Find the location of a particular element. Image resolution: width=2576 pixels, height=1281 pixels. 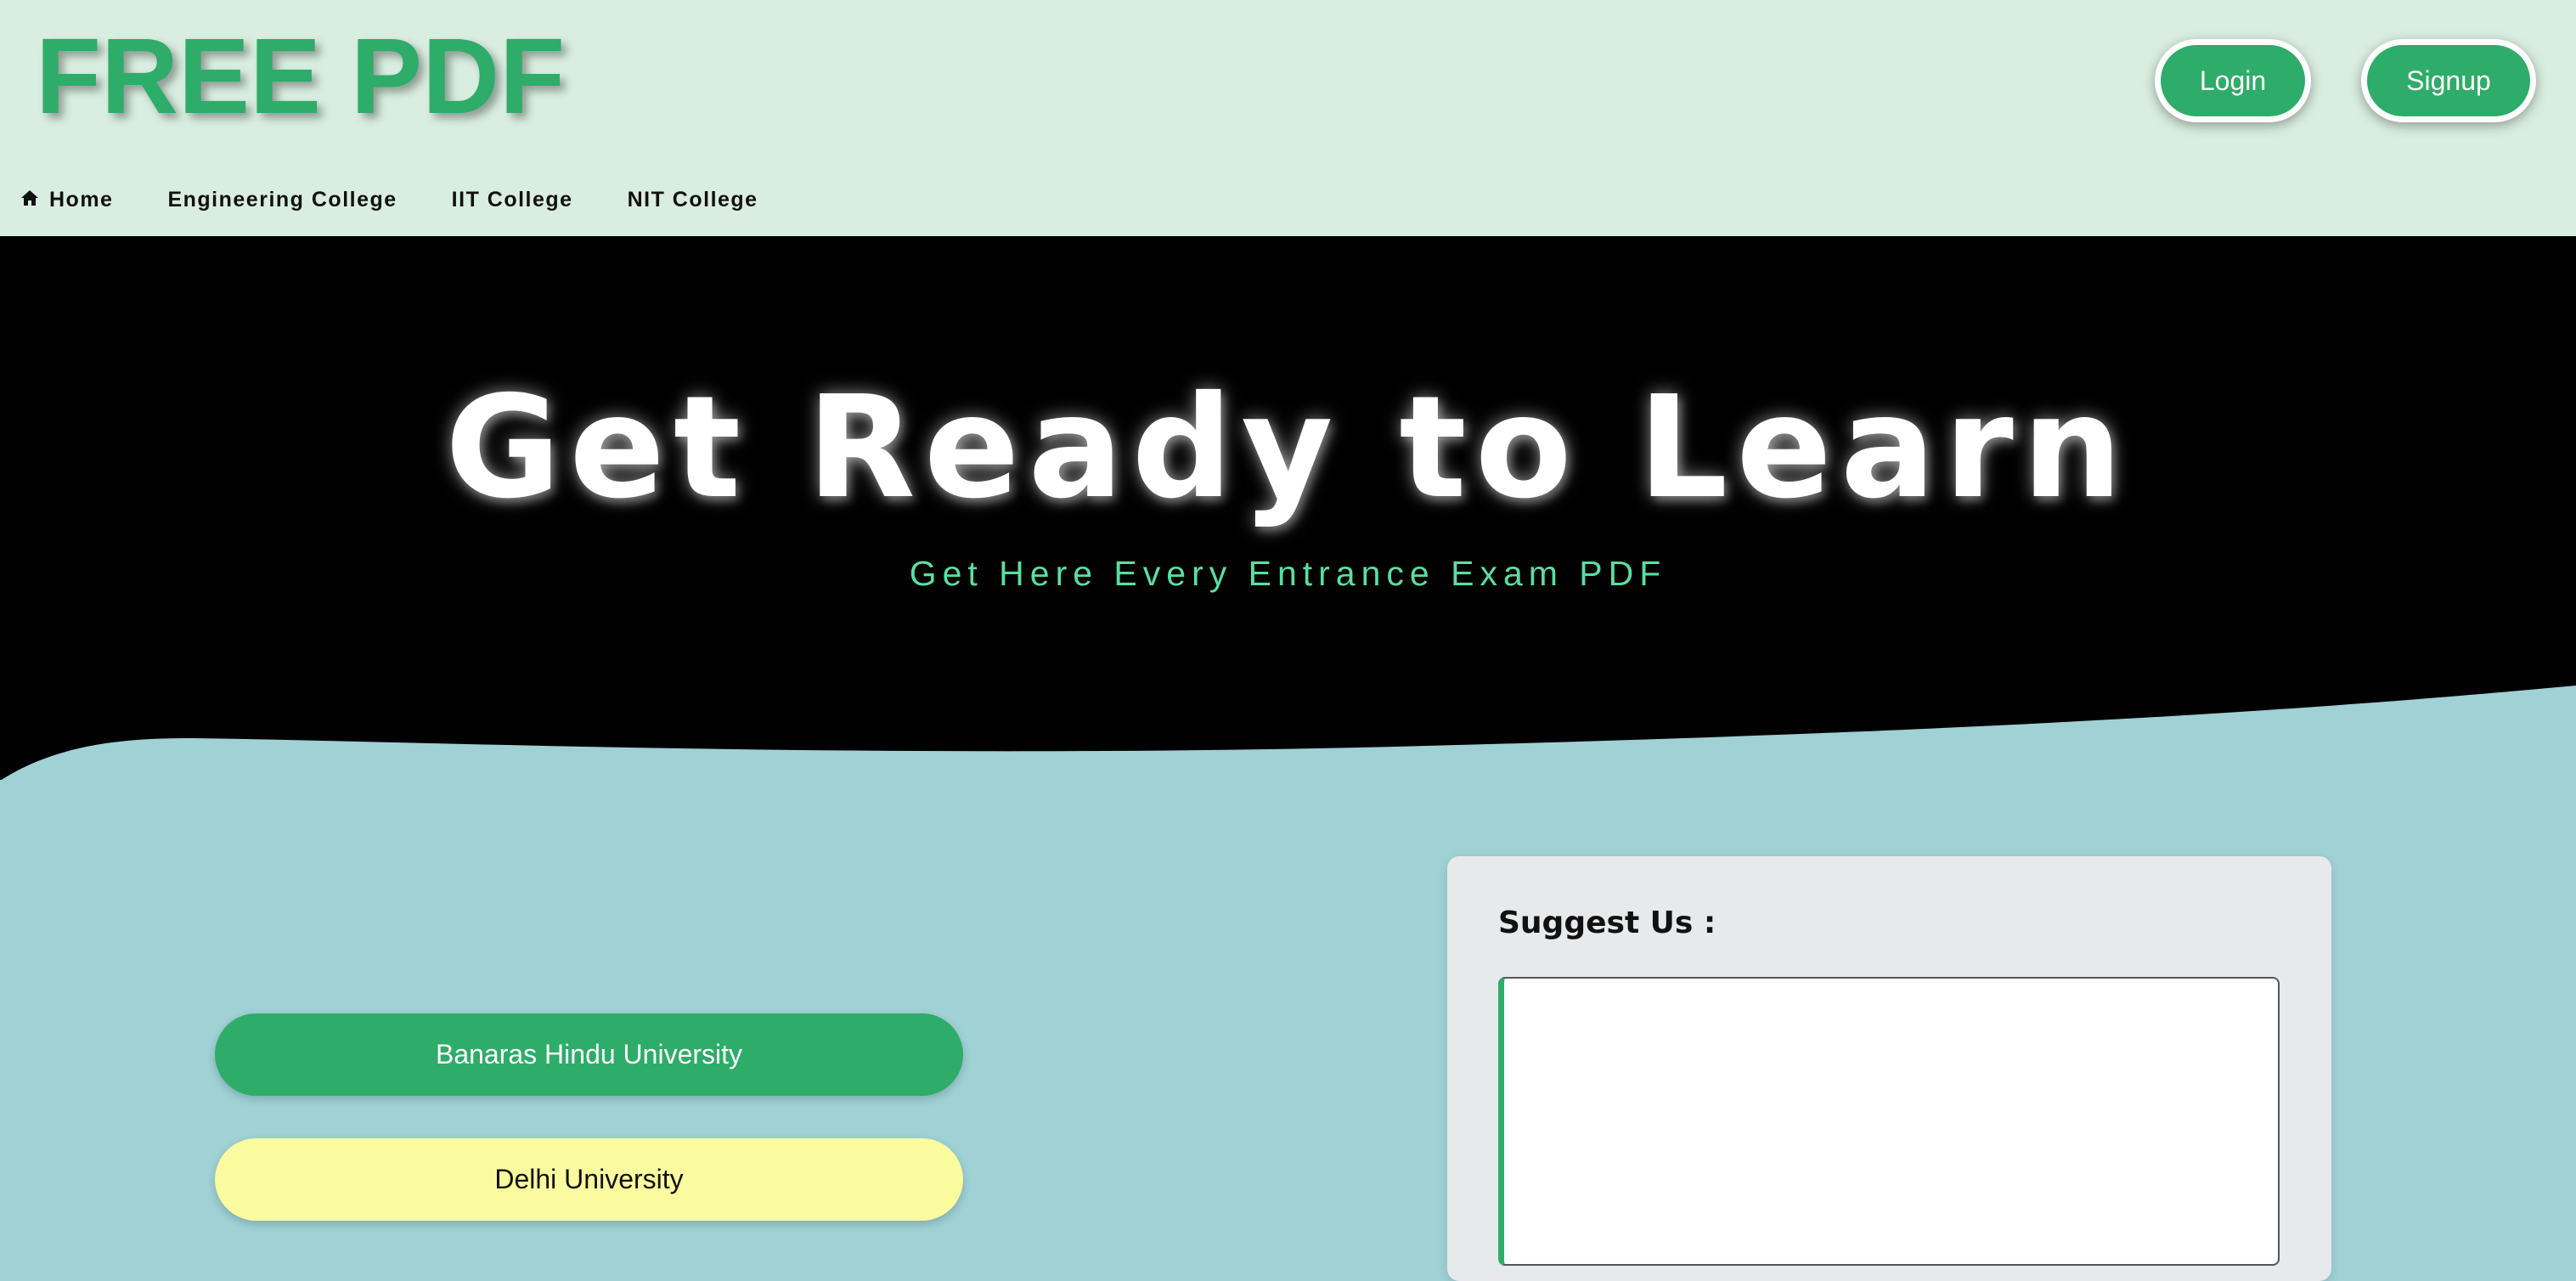

nav-item-label: NIT College is located at coordinates (692, 199).